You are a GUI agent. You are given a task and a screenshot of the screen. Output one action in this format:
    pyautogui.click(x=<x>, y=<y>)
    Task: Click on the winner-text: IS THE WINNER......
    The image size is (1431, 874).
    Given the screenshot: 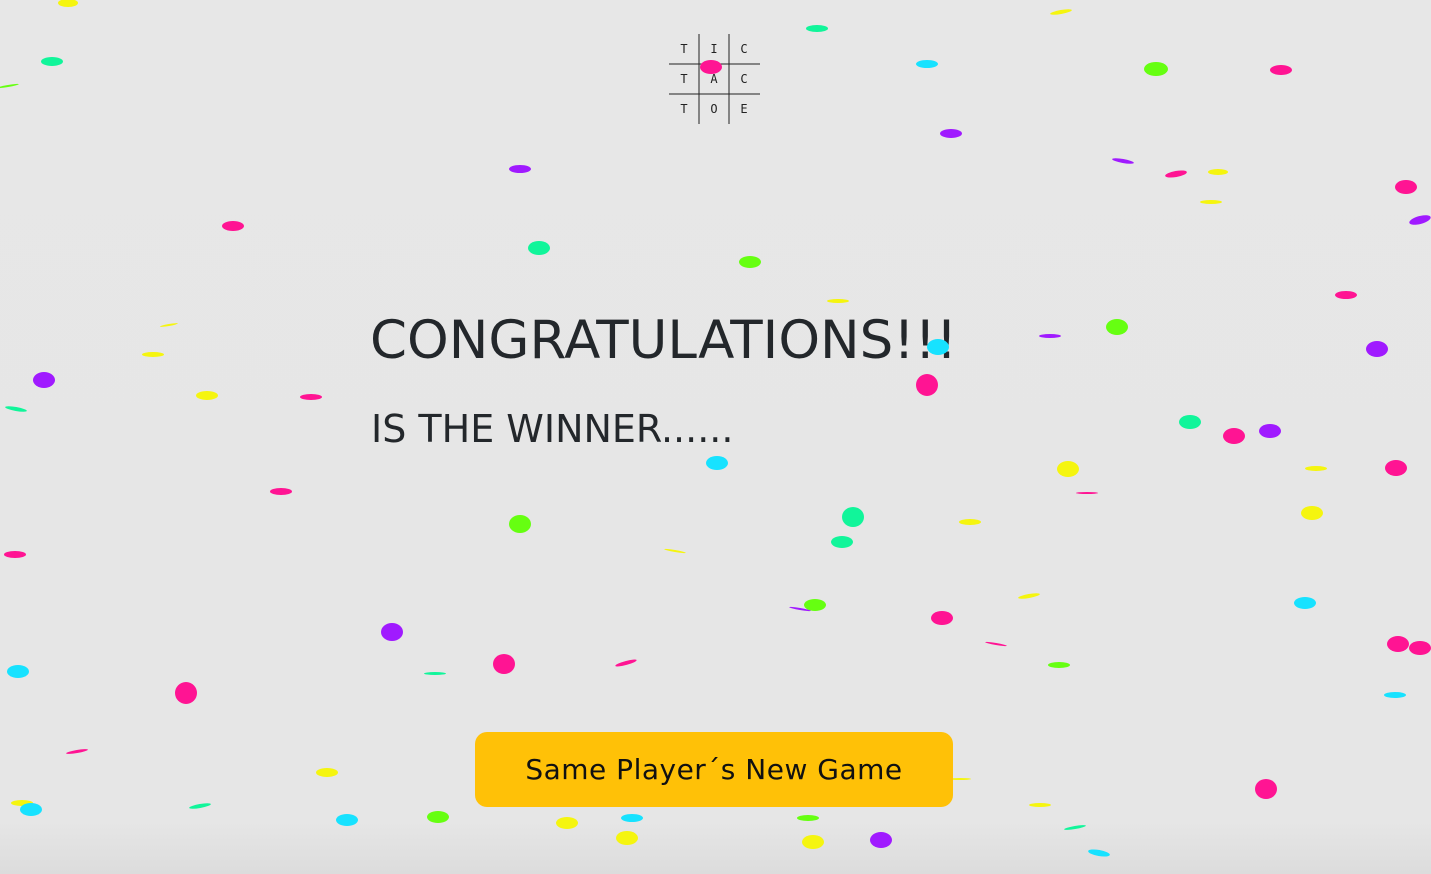 What is the action you would take?
    pyautogui.click(x=552, y=429)
    